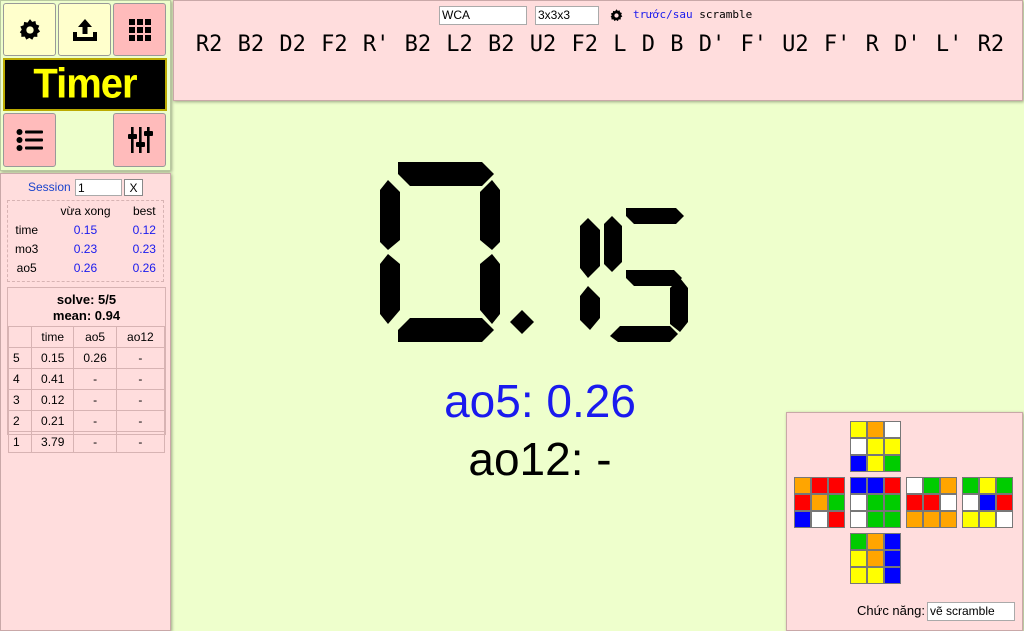 The image size is (1024, 631). What do you see at coordinates (139, 140) in the screenshot?
I see `sliders-button` at bounding box center [139, 140].